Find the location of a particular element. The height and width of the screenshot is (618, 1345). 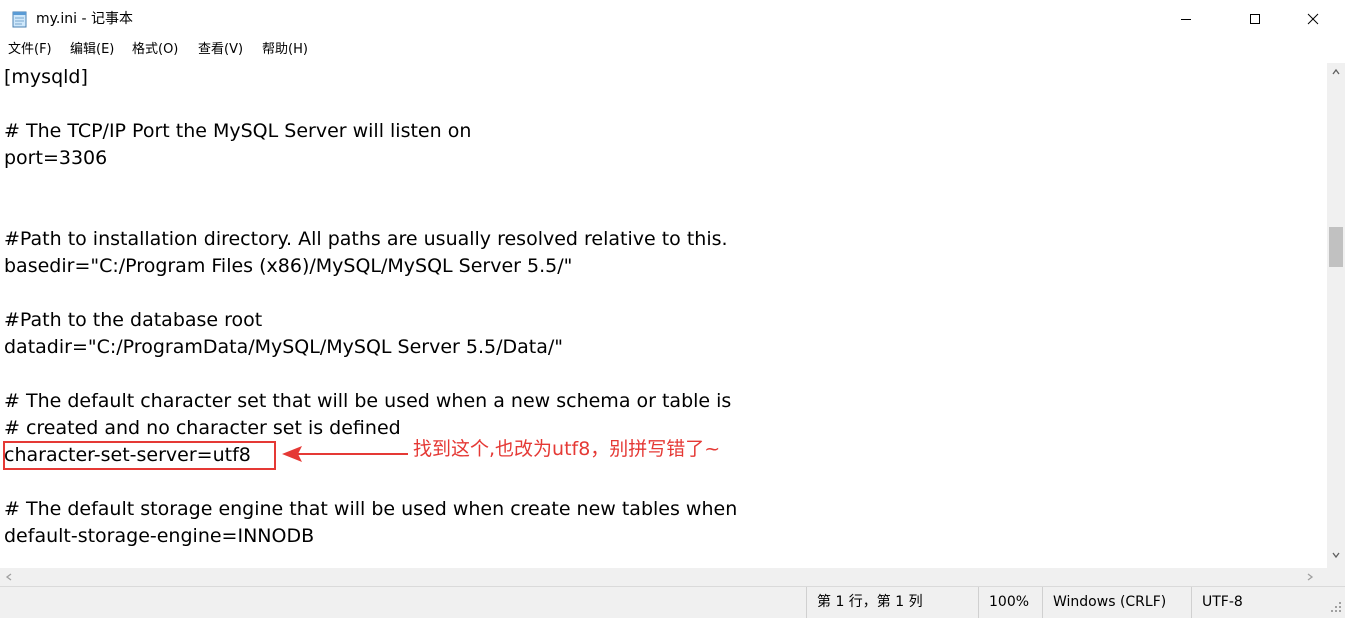

status-encoding: UTF-8 is located at coordinates (1256, 602).